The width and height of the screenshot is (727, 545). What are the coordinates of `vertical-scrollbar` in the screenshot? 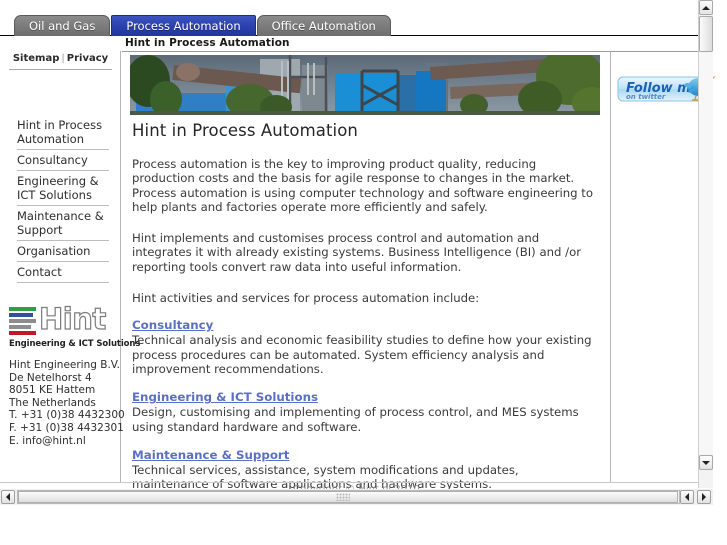 It's located at (705, 244).